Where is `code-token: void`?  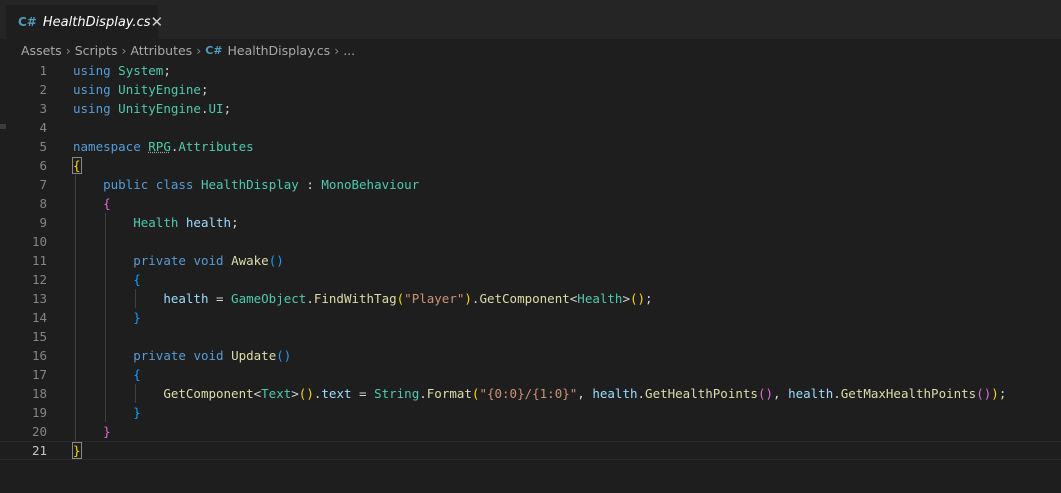 code-token: void is located at coordinates (208, 260).